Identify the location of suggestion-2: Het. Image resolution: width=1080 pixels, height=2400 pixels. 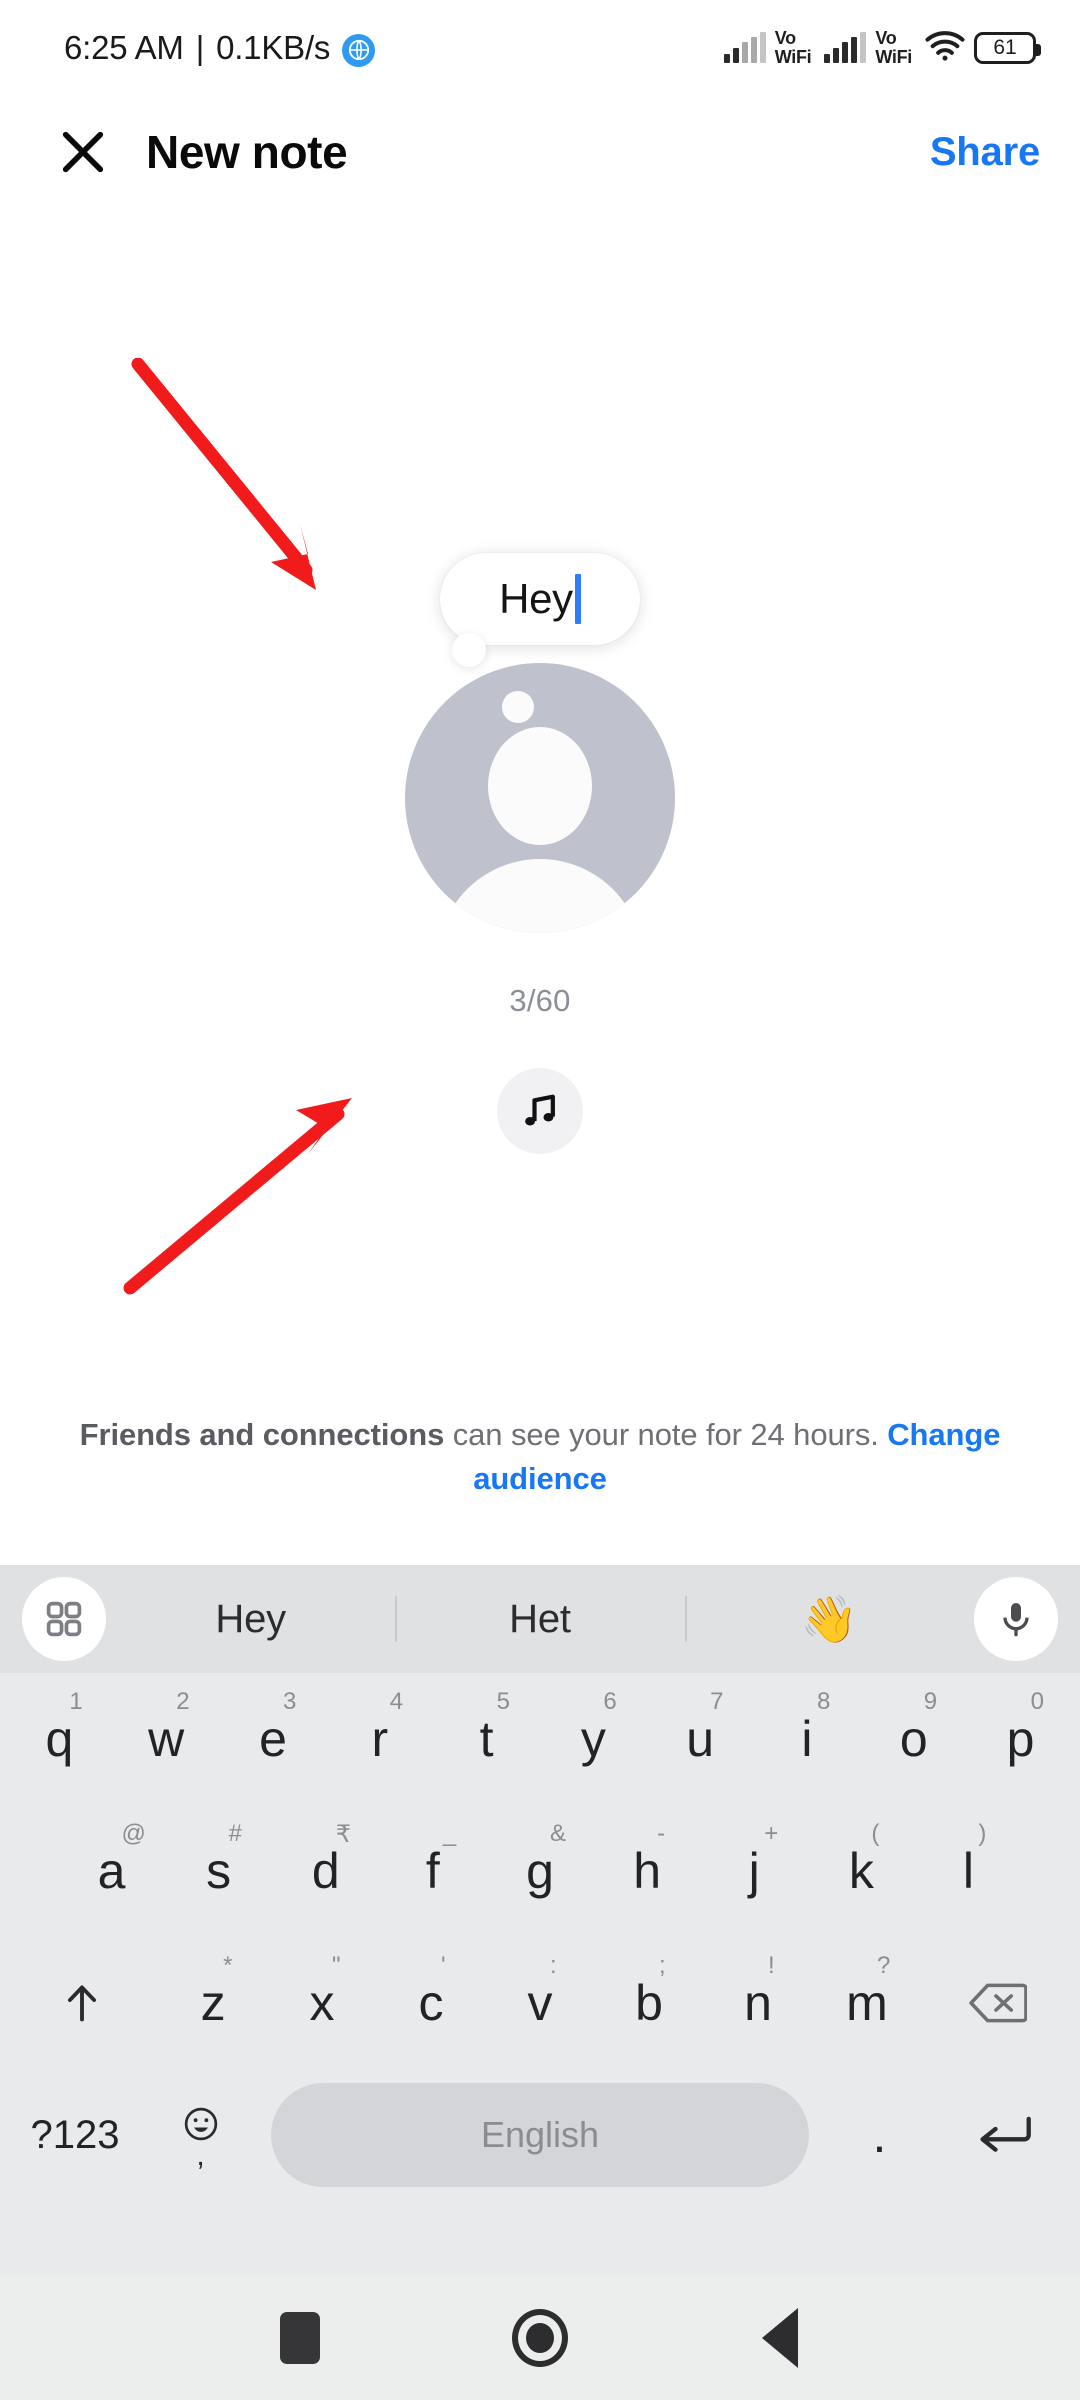
(539, 1619).